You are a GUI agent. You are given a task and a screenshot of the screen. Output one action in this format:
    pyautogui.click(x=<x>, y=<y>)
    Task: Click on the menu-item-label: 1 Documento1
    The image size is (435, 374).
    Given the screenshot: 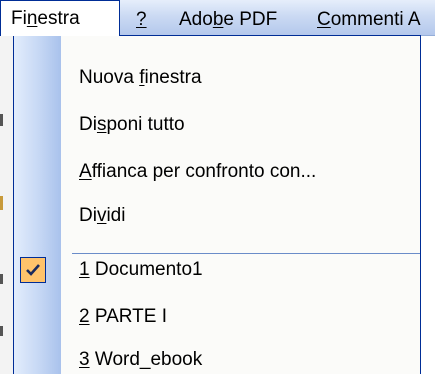 What is the action you would take?
    pyautogui.click(x=141, y=269)
    